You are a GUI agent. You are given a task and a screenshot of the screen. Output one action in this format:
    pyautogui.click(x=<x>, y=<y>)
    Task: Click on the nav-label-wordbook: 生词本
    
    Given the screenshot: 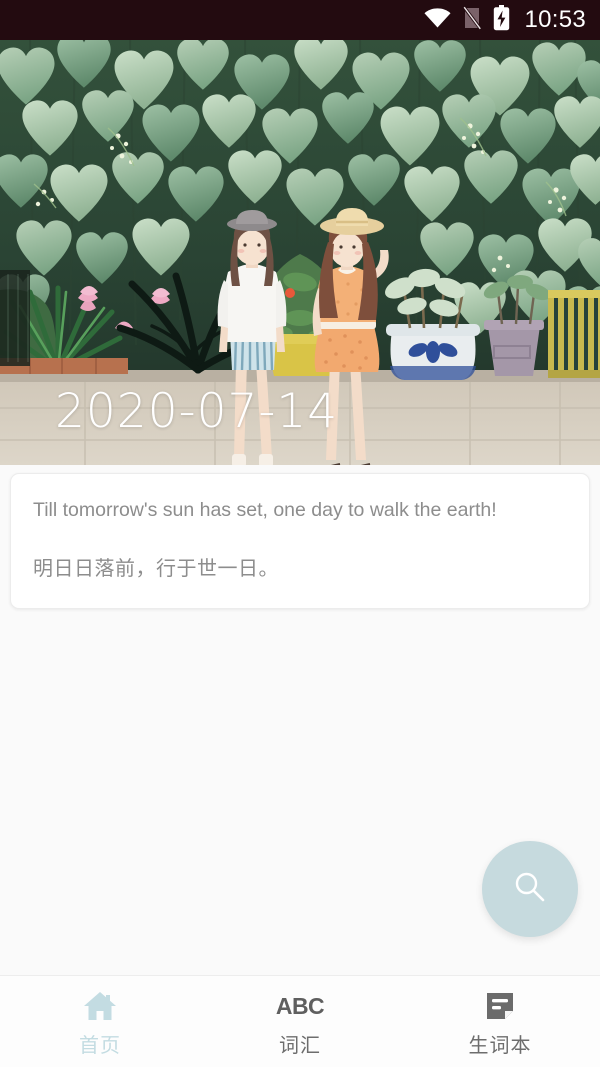 What is the action you would take?
    pyautogui.click(x=500, y=1044)
    